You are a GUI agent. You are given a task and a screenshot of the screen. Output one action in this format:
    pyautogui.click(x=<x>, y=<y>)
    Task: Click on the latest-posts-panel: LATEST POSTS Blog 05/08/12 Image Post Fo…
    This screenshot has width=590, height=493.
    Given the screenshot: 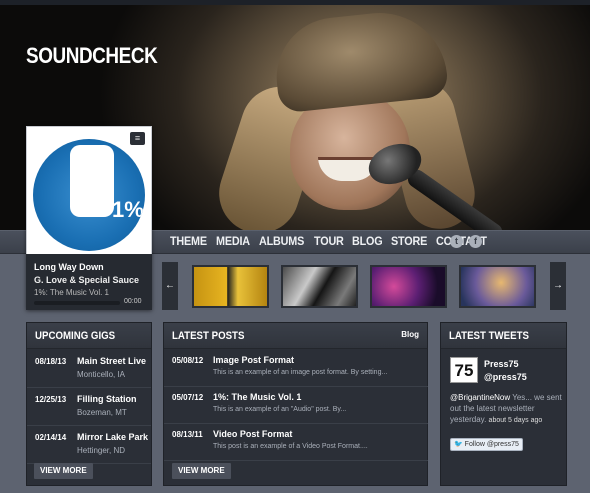 What is the action you would take?
    pyautogui.click(x=295, y=404)
    